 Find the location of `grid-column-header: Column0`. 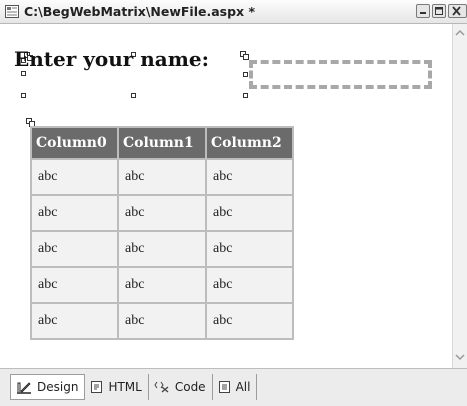

grid-column-header: Column0 is located at coordinates (74, 143).